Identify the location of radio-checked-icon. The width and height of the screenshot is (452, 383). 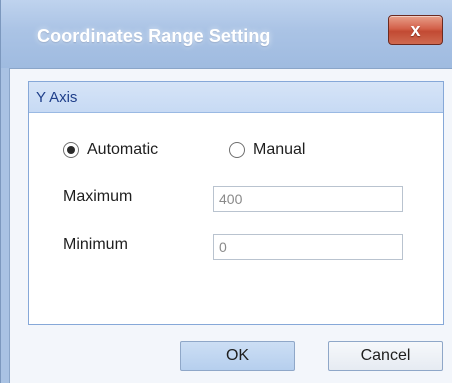
(71, 150).